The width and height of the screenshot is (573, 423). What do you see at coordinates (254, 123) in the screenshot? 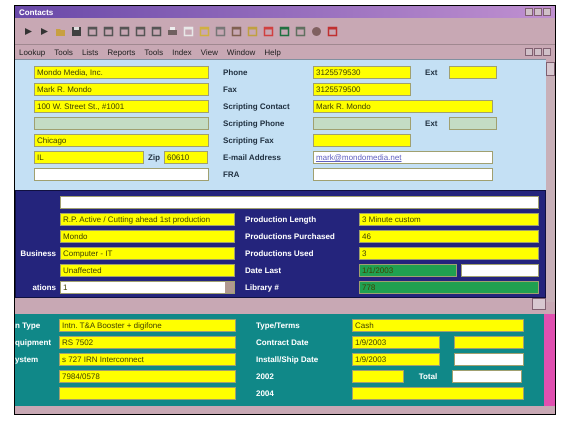
I see `field-label: Scripting Phone` at bounding box center [254, 123].